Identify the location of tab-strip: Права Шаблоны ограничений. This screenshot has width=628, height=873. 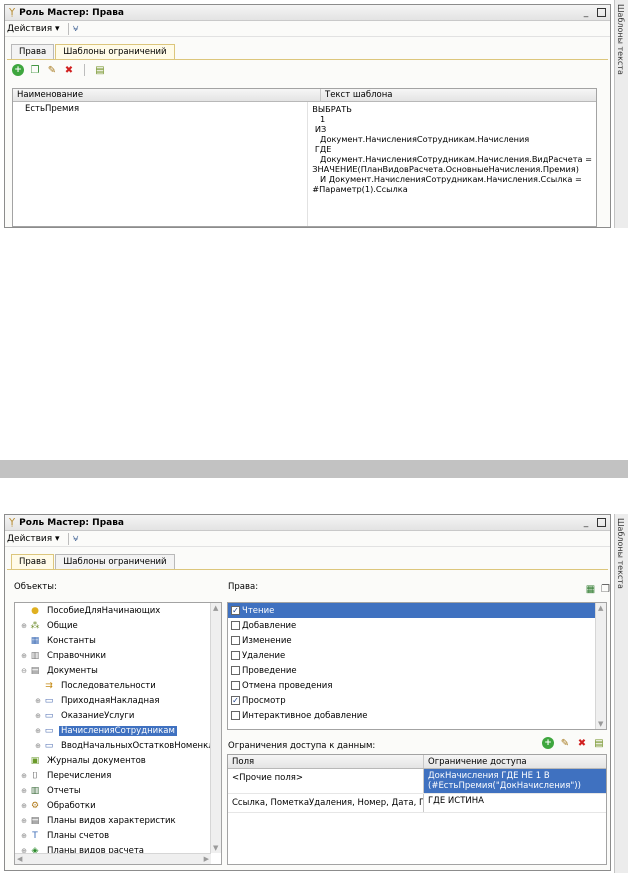
(93, 561).